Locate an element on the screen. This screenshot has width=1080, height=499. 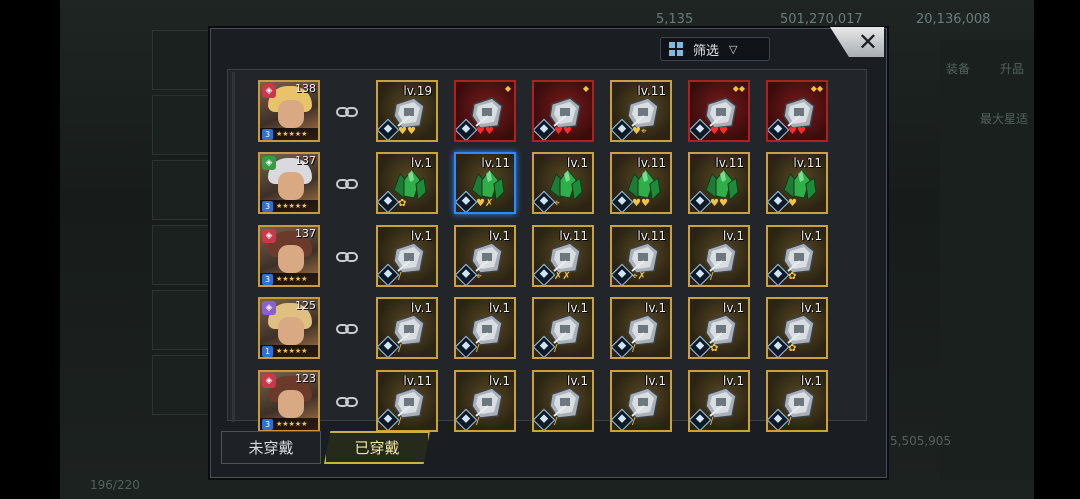
equipment-slot: lv.11 ⌖✗ is located at coordinates (641, 256).